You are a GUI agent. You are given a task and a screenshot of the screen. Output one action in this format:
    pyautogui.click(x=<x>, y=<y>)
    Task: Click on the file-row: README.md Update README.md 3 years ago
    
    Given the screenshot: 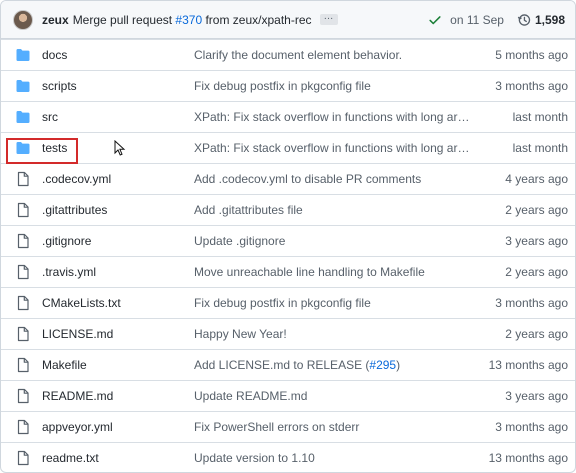 What is the action you would take?
    pyautogui.click(x=288, y=395)
    